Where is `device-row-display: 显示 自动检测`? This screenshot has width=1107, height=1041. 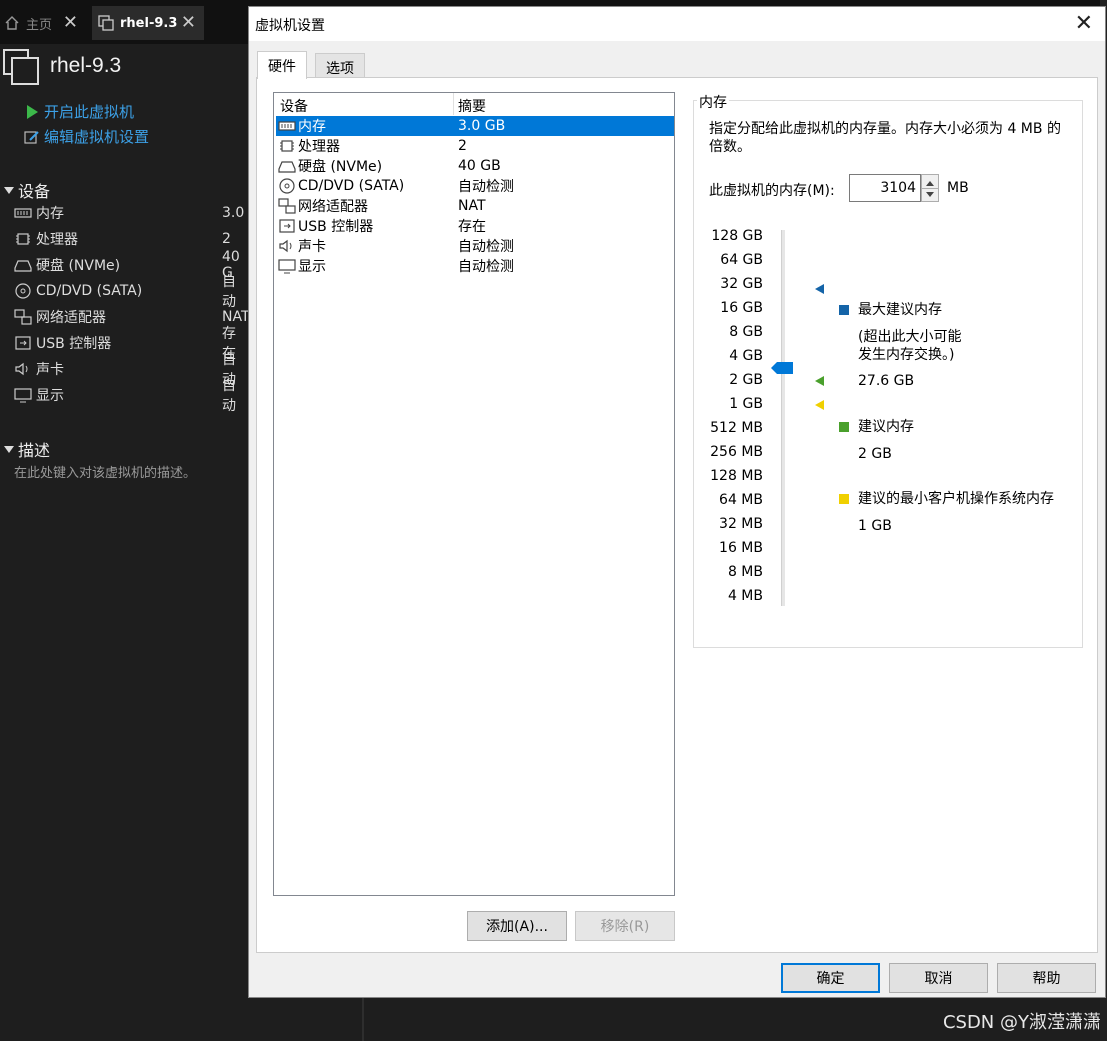 device-row-display: 显示 自动检测 is located at coordinates (475, 266).